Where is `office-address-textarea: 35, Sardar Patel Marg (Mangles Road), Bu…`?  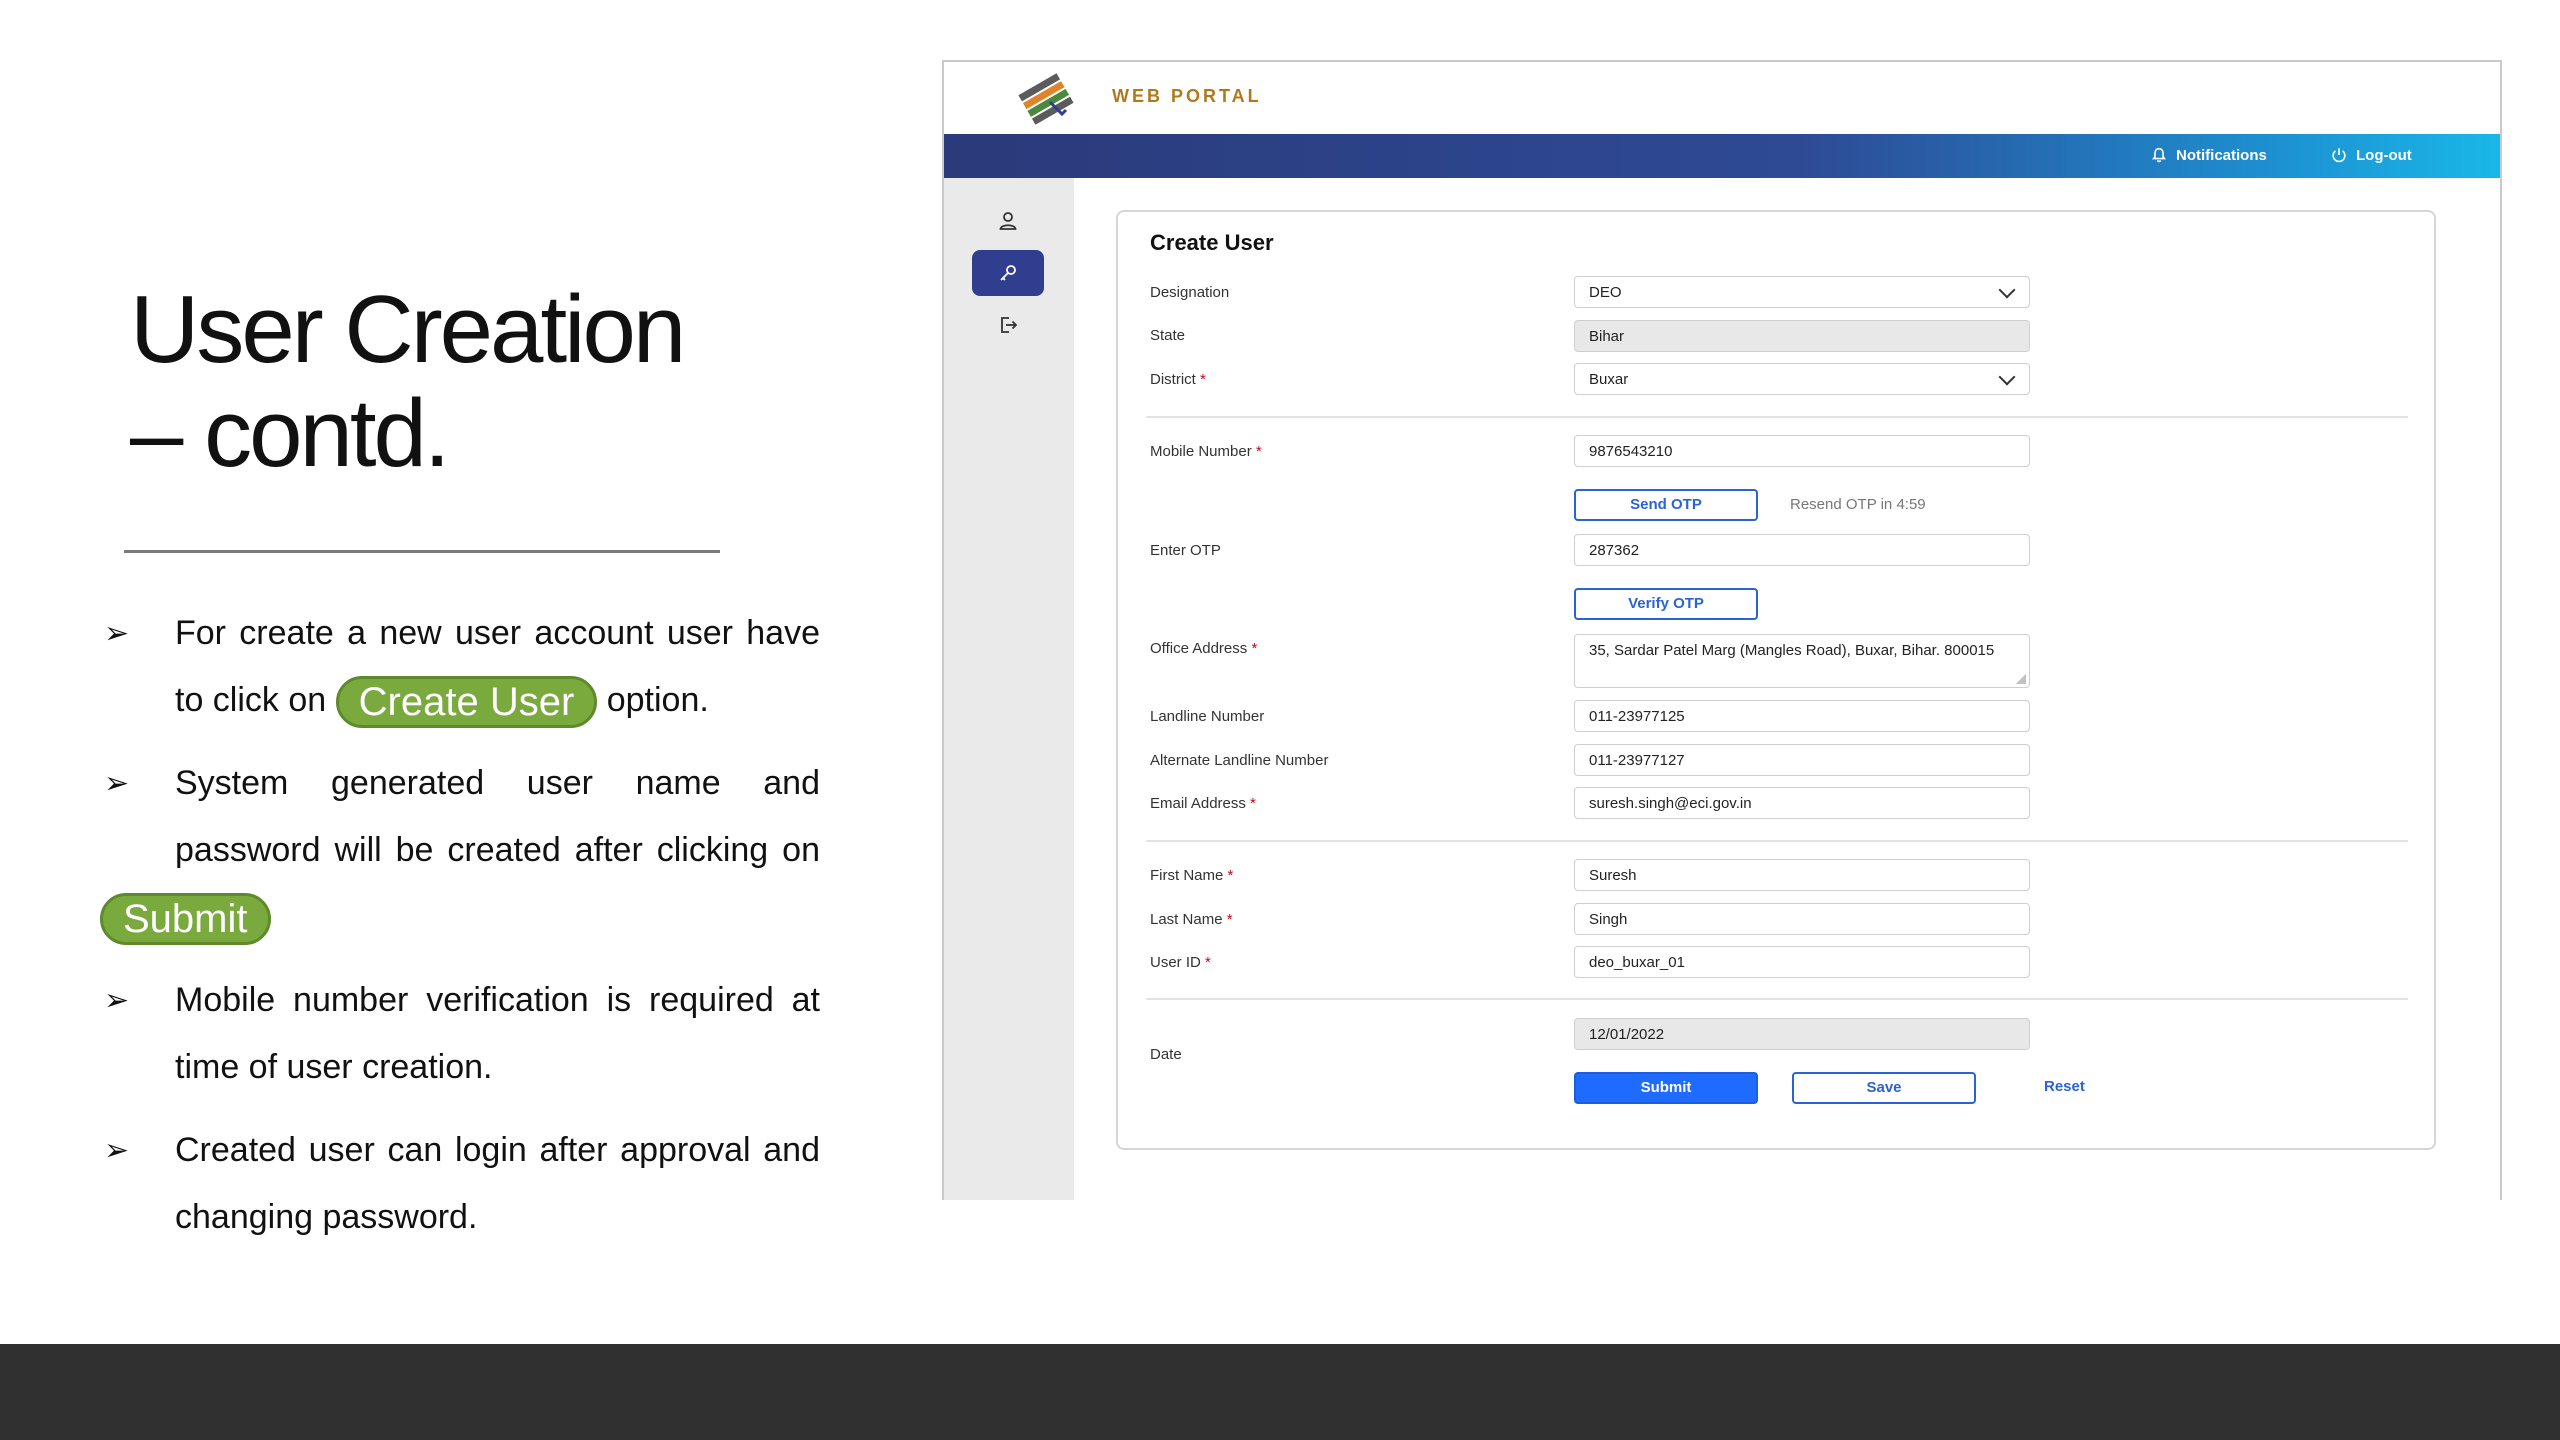
office-address-textarea: 35, Sardar Patel Marg (Mangles Road), Bu… is located at coordinates (1802, 661).